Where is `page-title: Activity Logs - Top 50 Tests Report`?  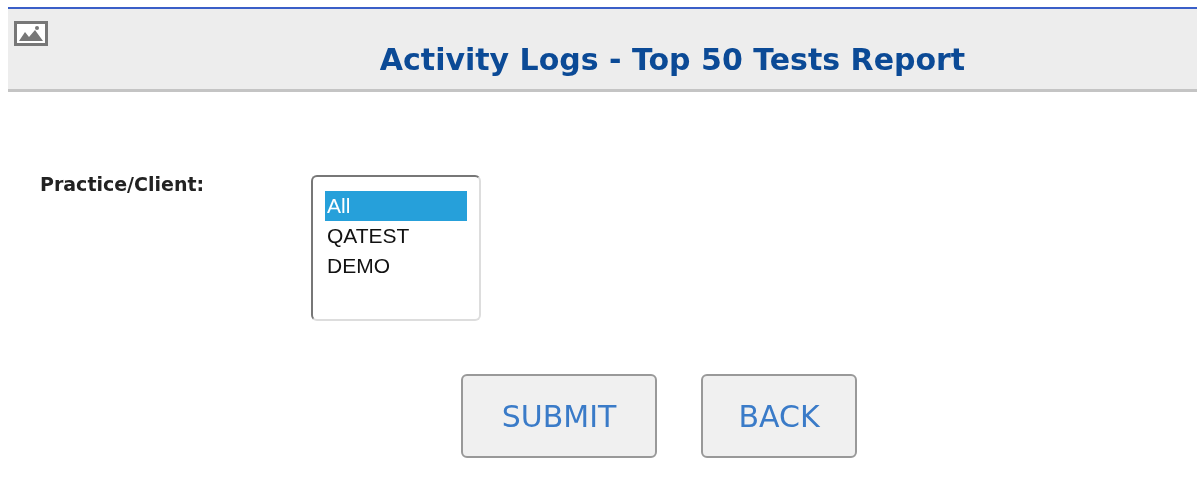
page-title: Activity Logs - Top 50 Tests Report is located at coordinates (672, 59).